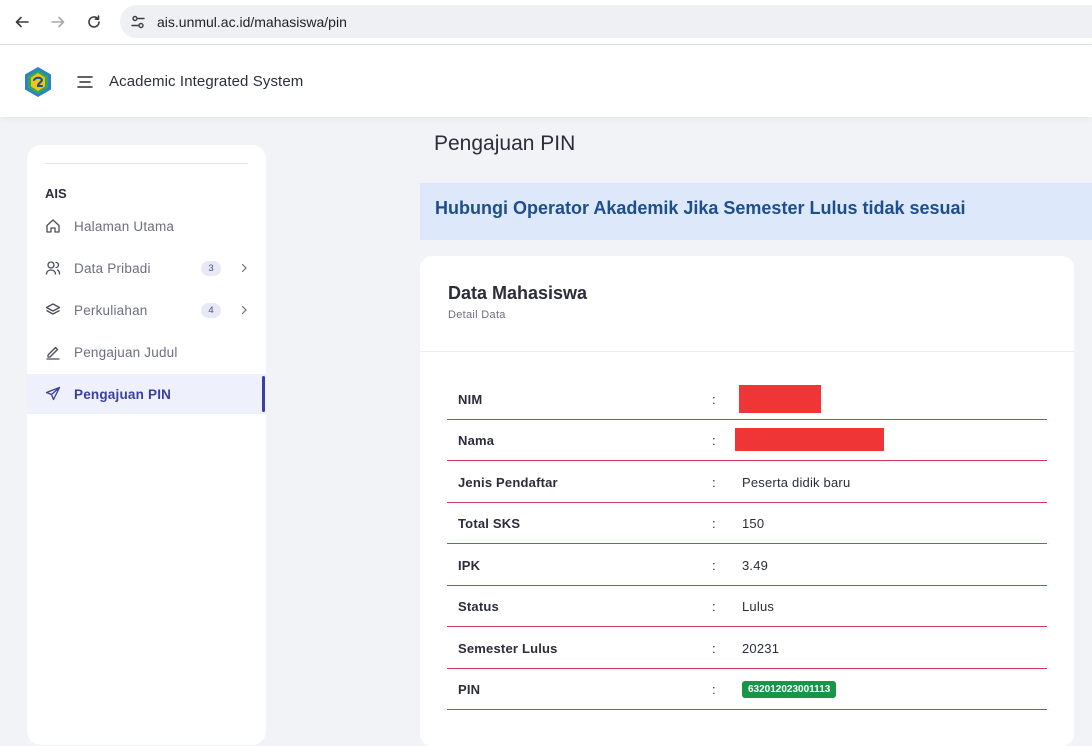 This screenshot has width=1092, height=746. Describe the element at coordinates (546, 22) in the screenshot. I see `browser-toolbar: ais.unmul.ac.id/mahasiswa/pin` at that location.